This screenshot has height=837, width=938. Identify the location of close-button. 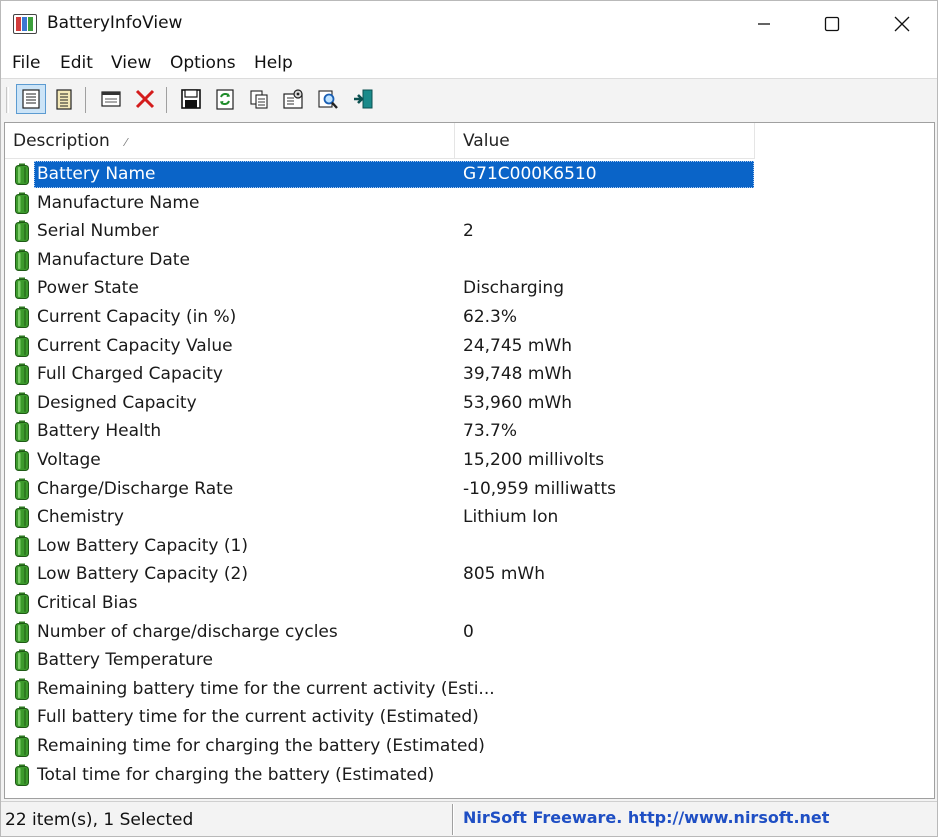
(902, 24).